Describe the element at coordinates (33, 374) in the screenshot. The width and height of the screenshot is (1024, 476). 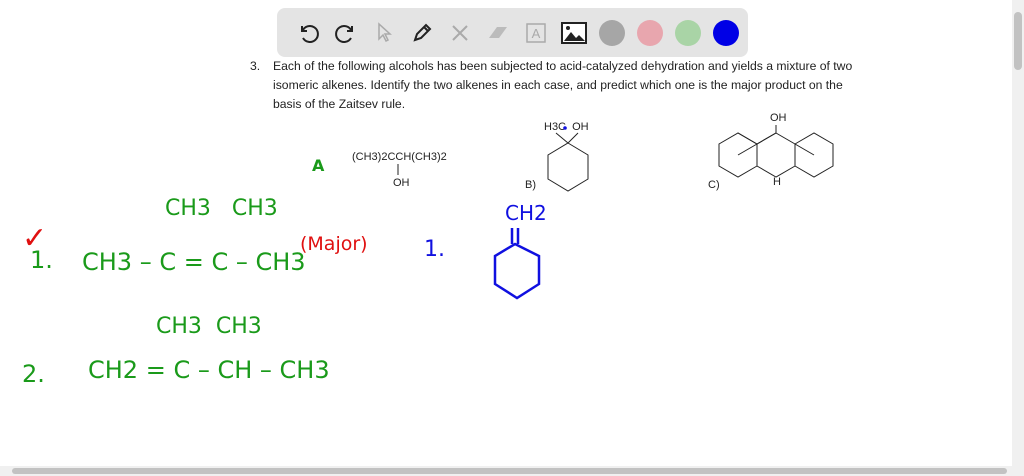
I see `product-2-number: 2.` at that location.